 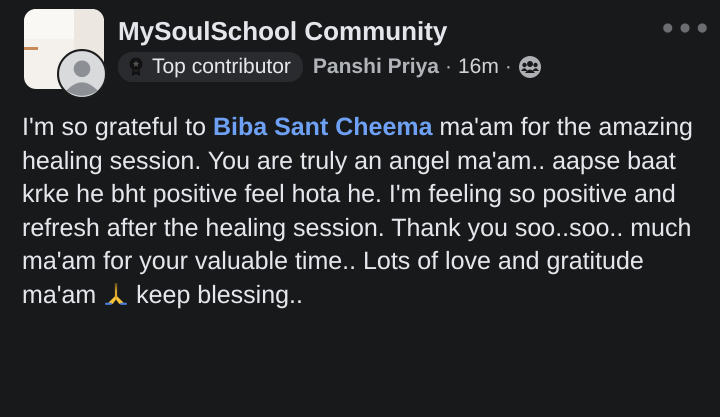 What do you see at coordinates (375, 67) in the screenshot?
I see `author-name: Panshi Priya` at bounding box center [375, 67].